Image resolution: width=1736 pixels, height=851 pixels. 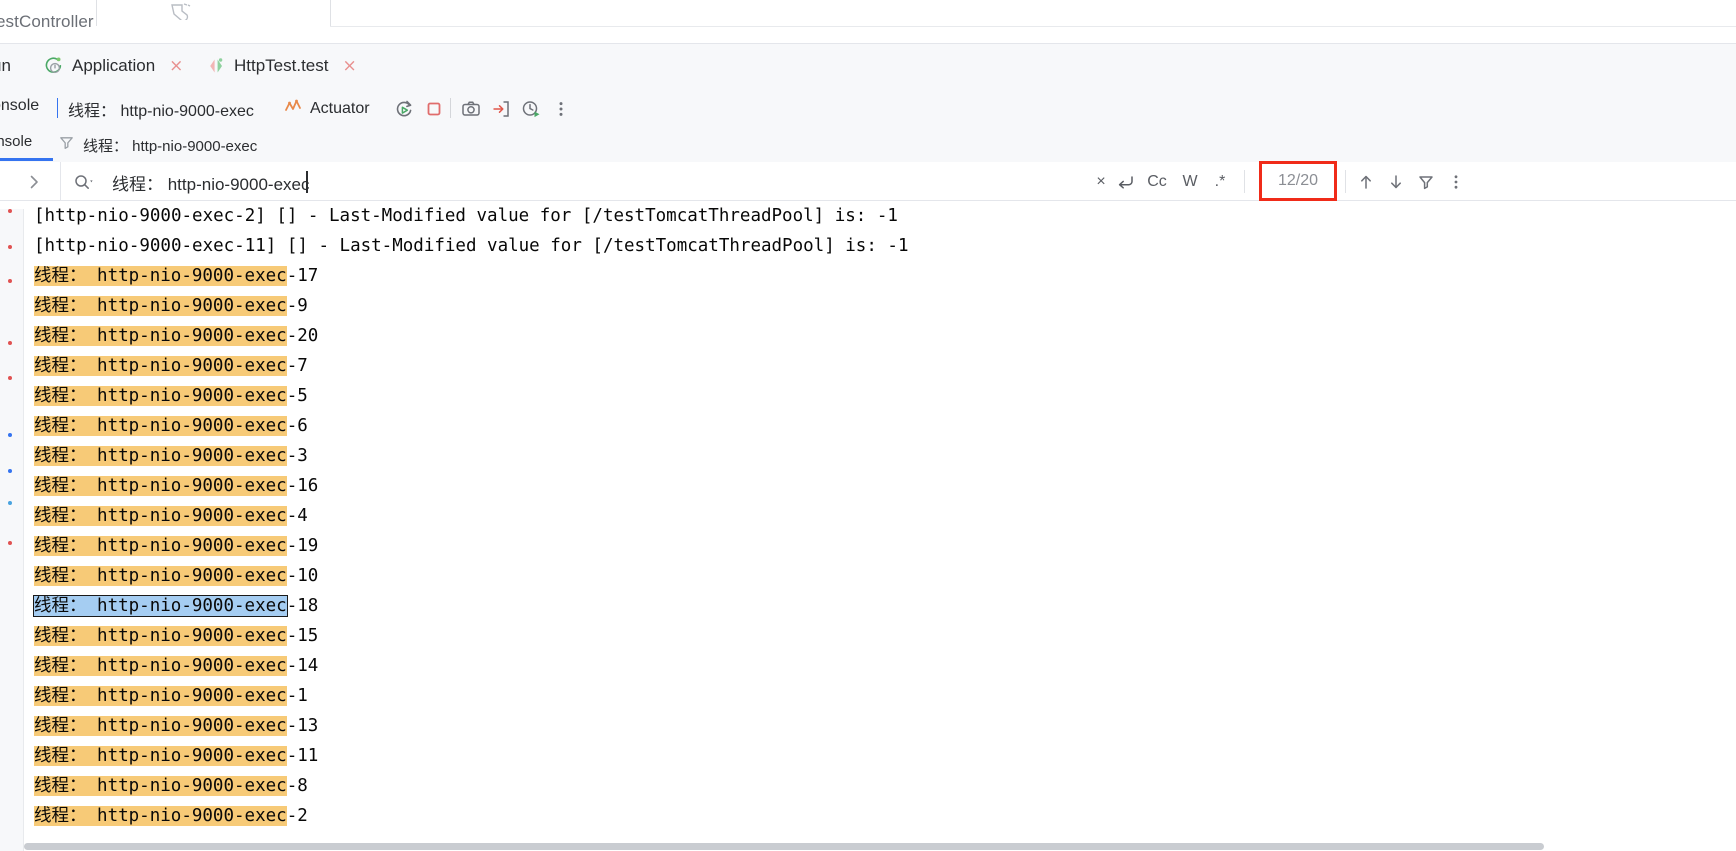 I want to click on search-caret, so click(x=307, y=182).